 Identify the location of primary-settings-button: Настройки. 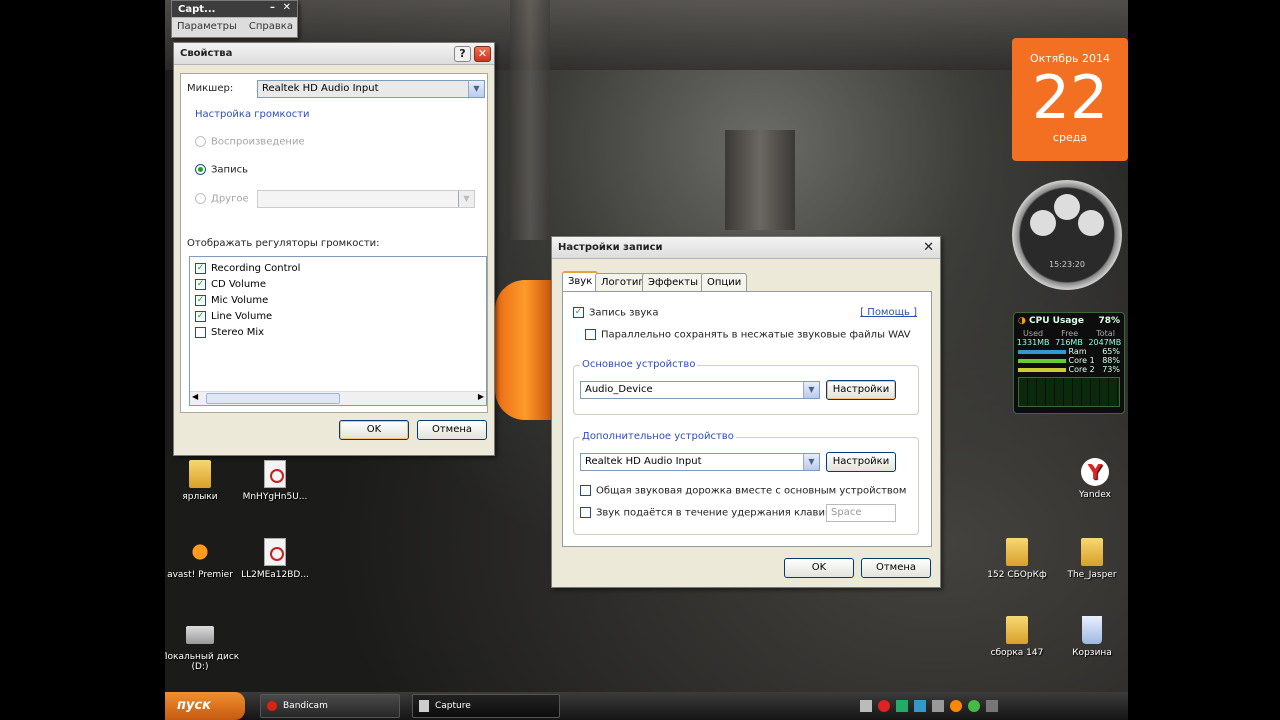
(861, 390).